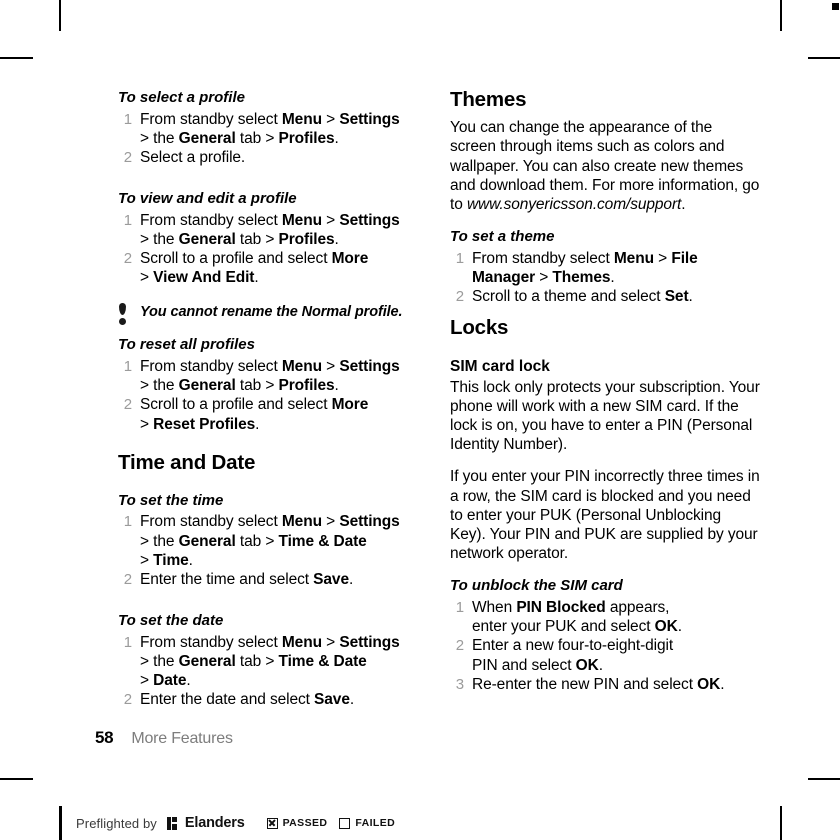 This screenshot has width=840, height=840. What do you see at coordinates (123, 314) in the screenshot?
I see `exclamation-icon` at bounding box center [123, 314].